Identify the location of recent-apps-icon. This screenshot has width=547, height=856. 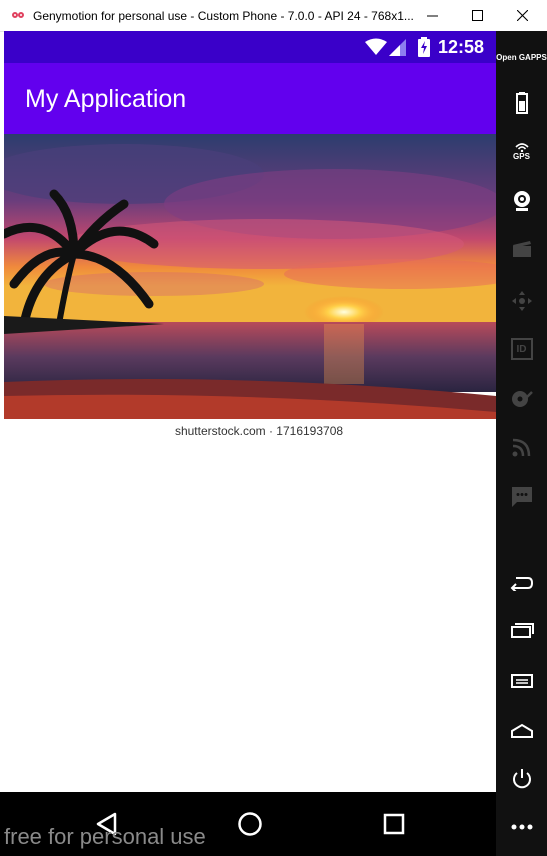
(394, 824).